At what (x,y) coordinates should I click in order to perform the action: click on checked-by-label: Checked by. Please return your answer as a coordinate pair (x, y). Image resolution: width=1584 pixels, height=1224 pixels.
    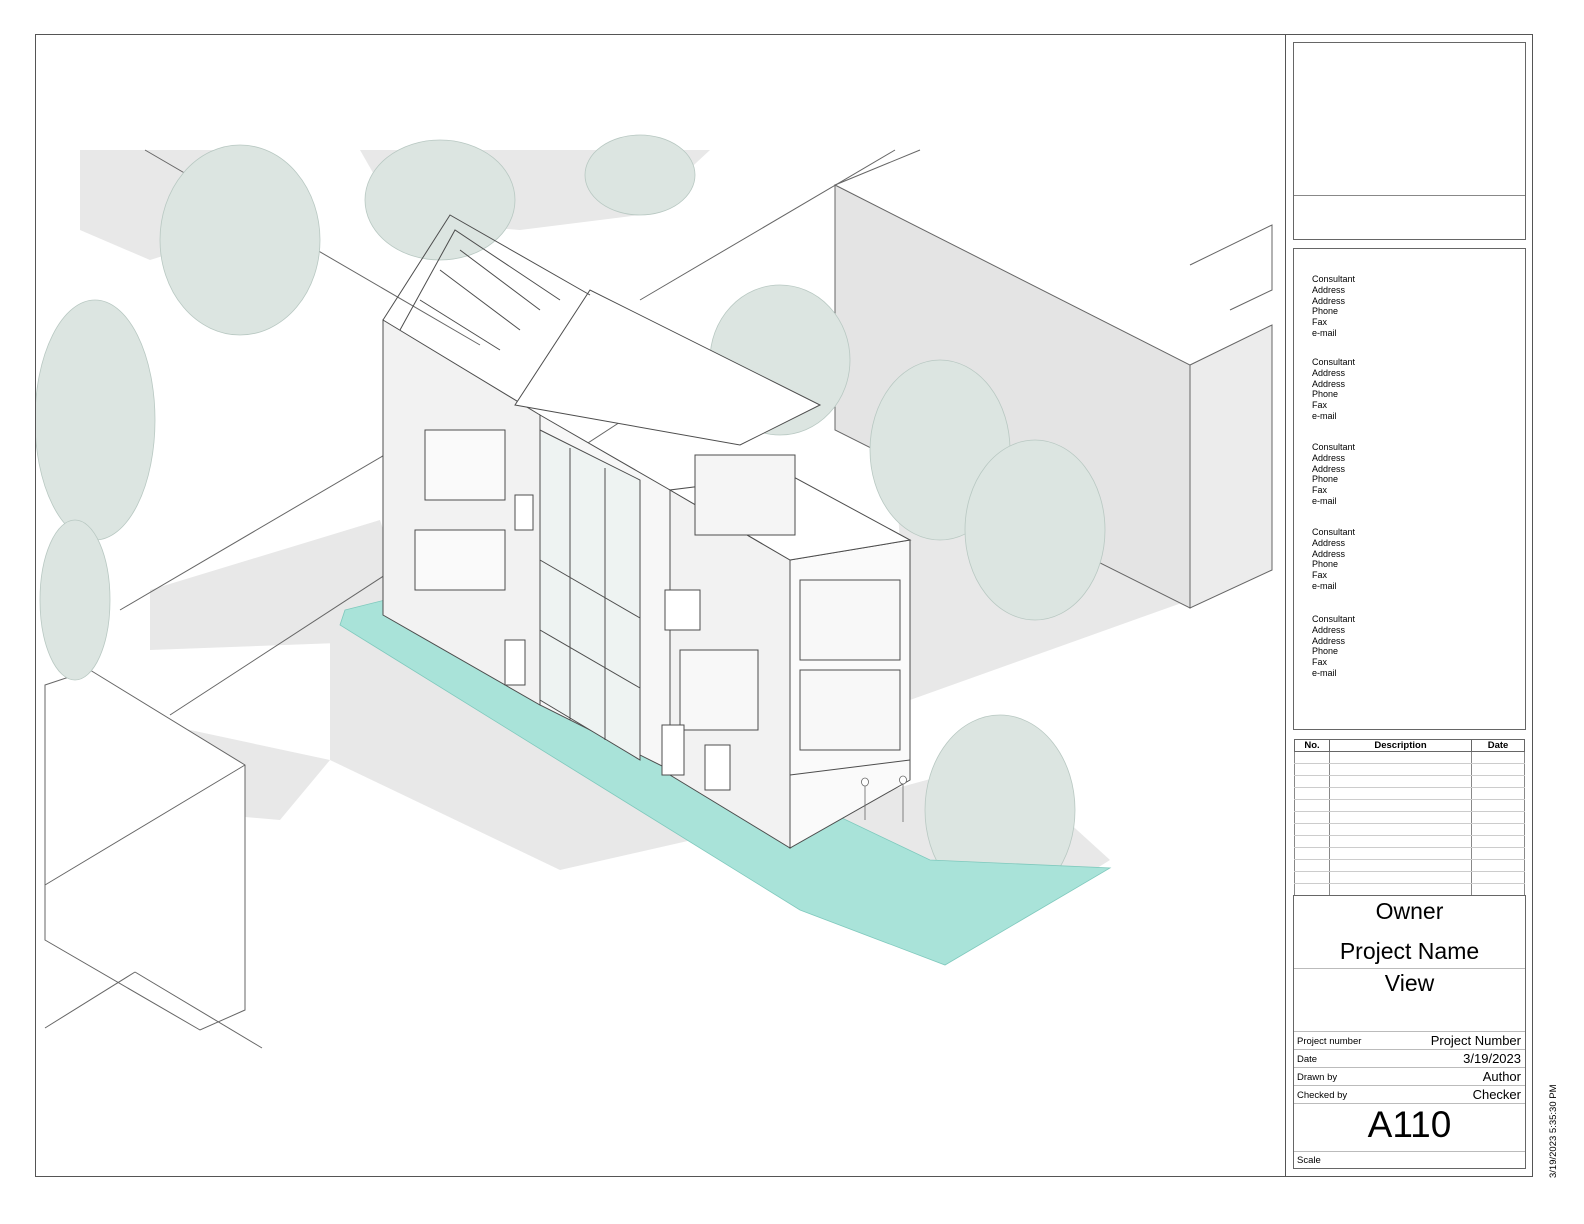
    Looking at the image, I should click on (1322, 1095).